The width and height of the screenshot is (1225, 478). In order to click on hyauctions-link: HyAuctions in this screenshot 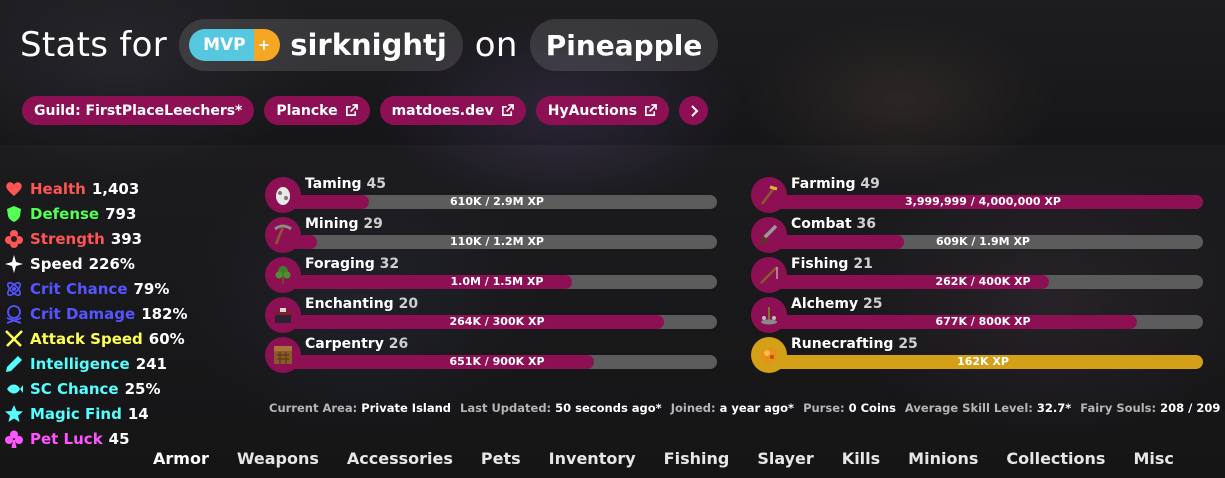, I will do `click(602, 110)`.